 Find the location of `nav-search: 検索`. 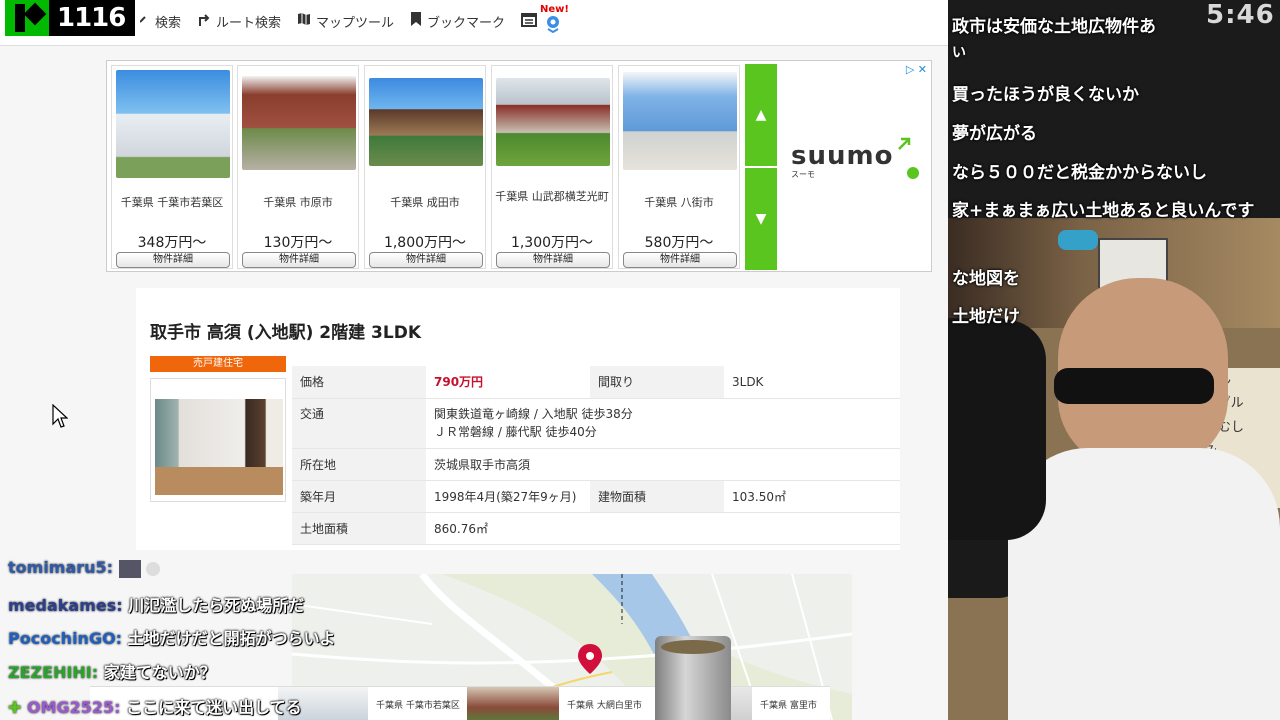

nav-search: 検索 is located at coordinates (160, 21).